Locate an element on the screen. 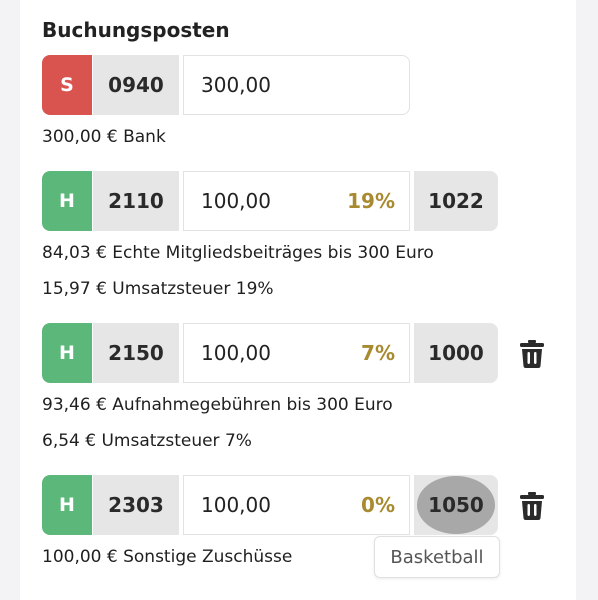 This screenshot has width=598, height=600. counter-account-field: 1022 is located at coordinates (456, 201).